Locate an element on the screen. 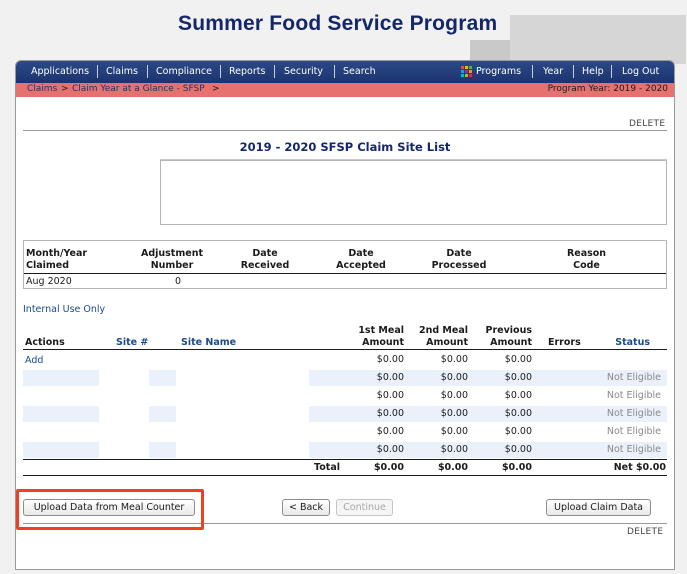 The image size is (687, 574). header-grey-block is located at coordinates (598, 39).